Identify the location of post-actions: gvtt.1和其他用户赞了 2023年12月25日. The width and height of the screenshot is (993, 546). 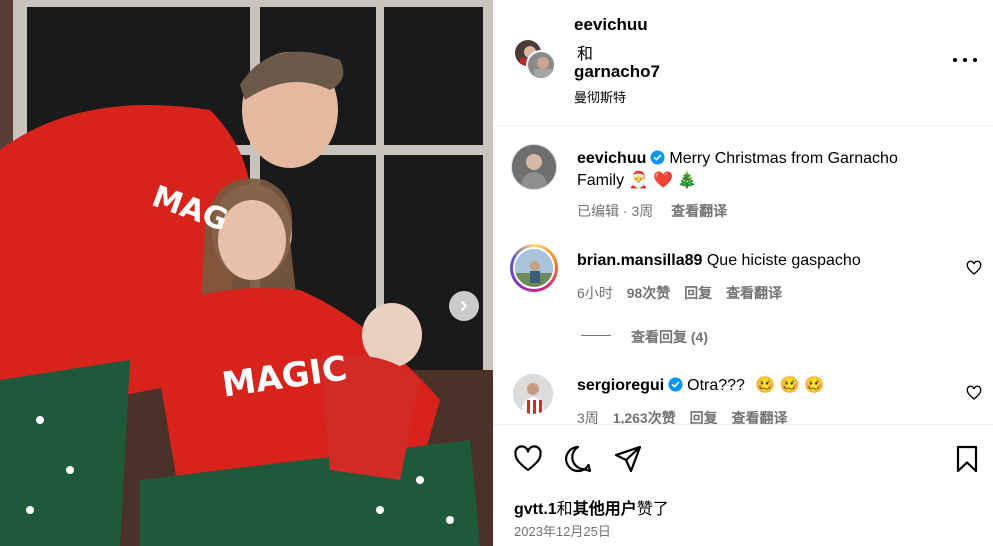
(743, 485).